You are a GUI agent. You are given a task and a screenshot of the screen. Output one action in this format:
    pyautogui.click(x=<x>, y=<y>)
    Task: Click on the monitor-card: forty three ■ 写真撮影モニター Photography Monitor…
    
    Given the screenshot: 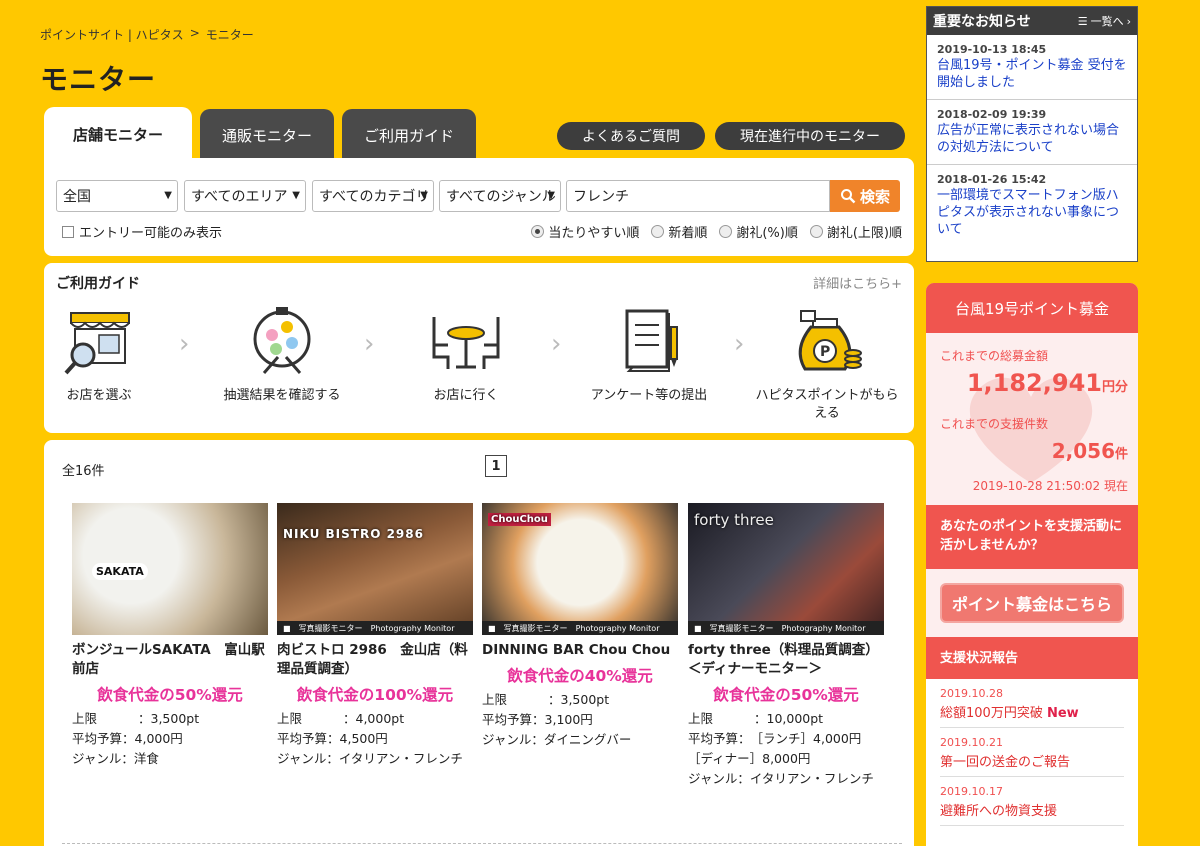 What is the action you would take?
    pyautogui.click(x=786, y=646)
    